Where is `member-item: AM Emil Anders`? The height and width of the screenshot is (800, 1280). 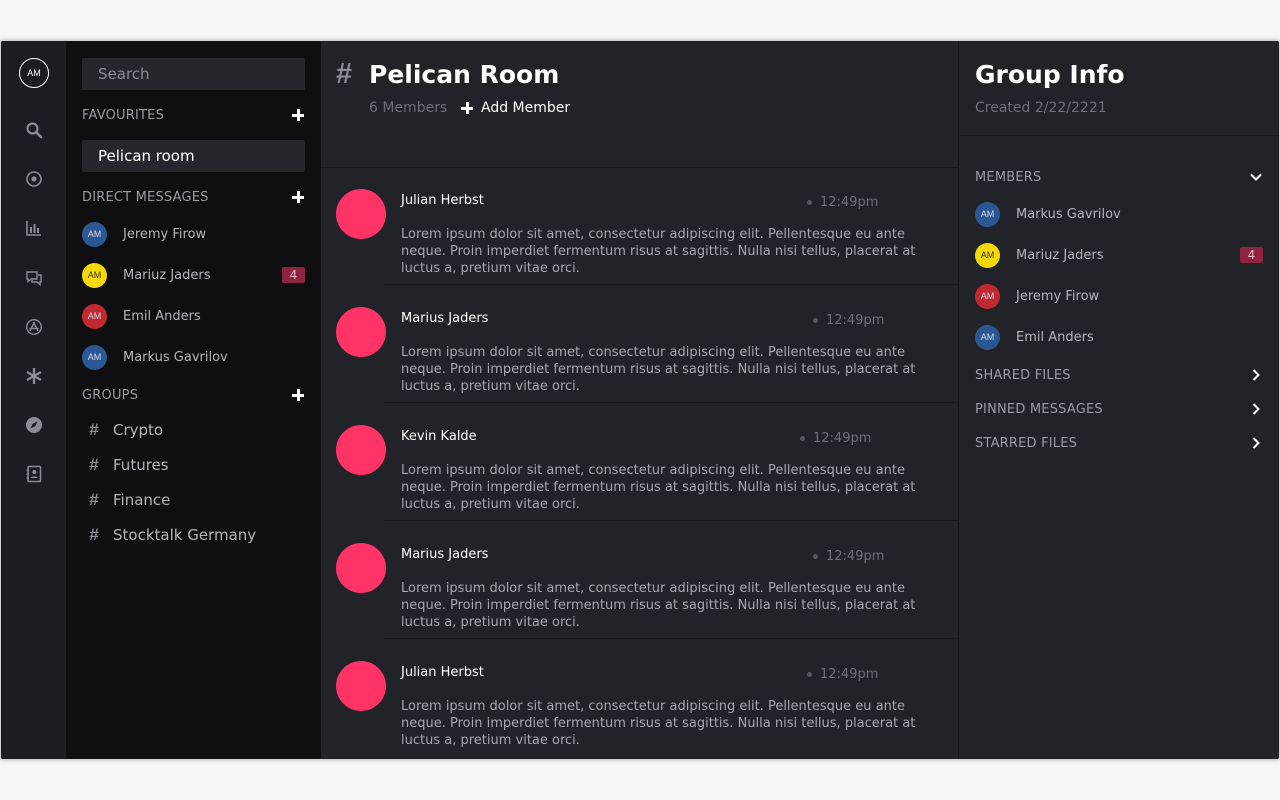 member-item: AM Emil Anders is located at coordinates (1119, 337).